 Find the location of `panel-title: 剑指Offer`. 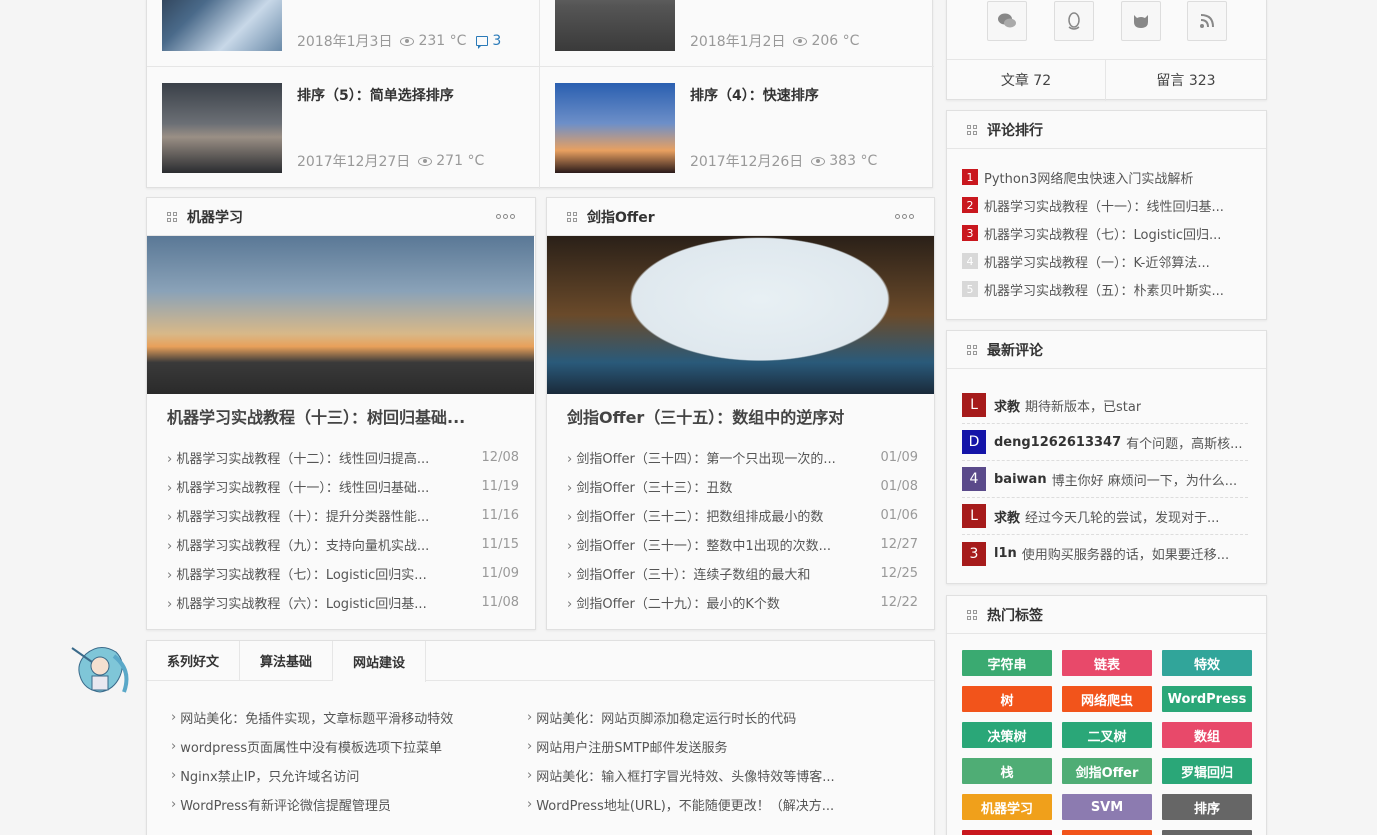

panel-title: 剑指Offer is located at coordinates (621, 217).